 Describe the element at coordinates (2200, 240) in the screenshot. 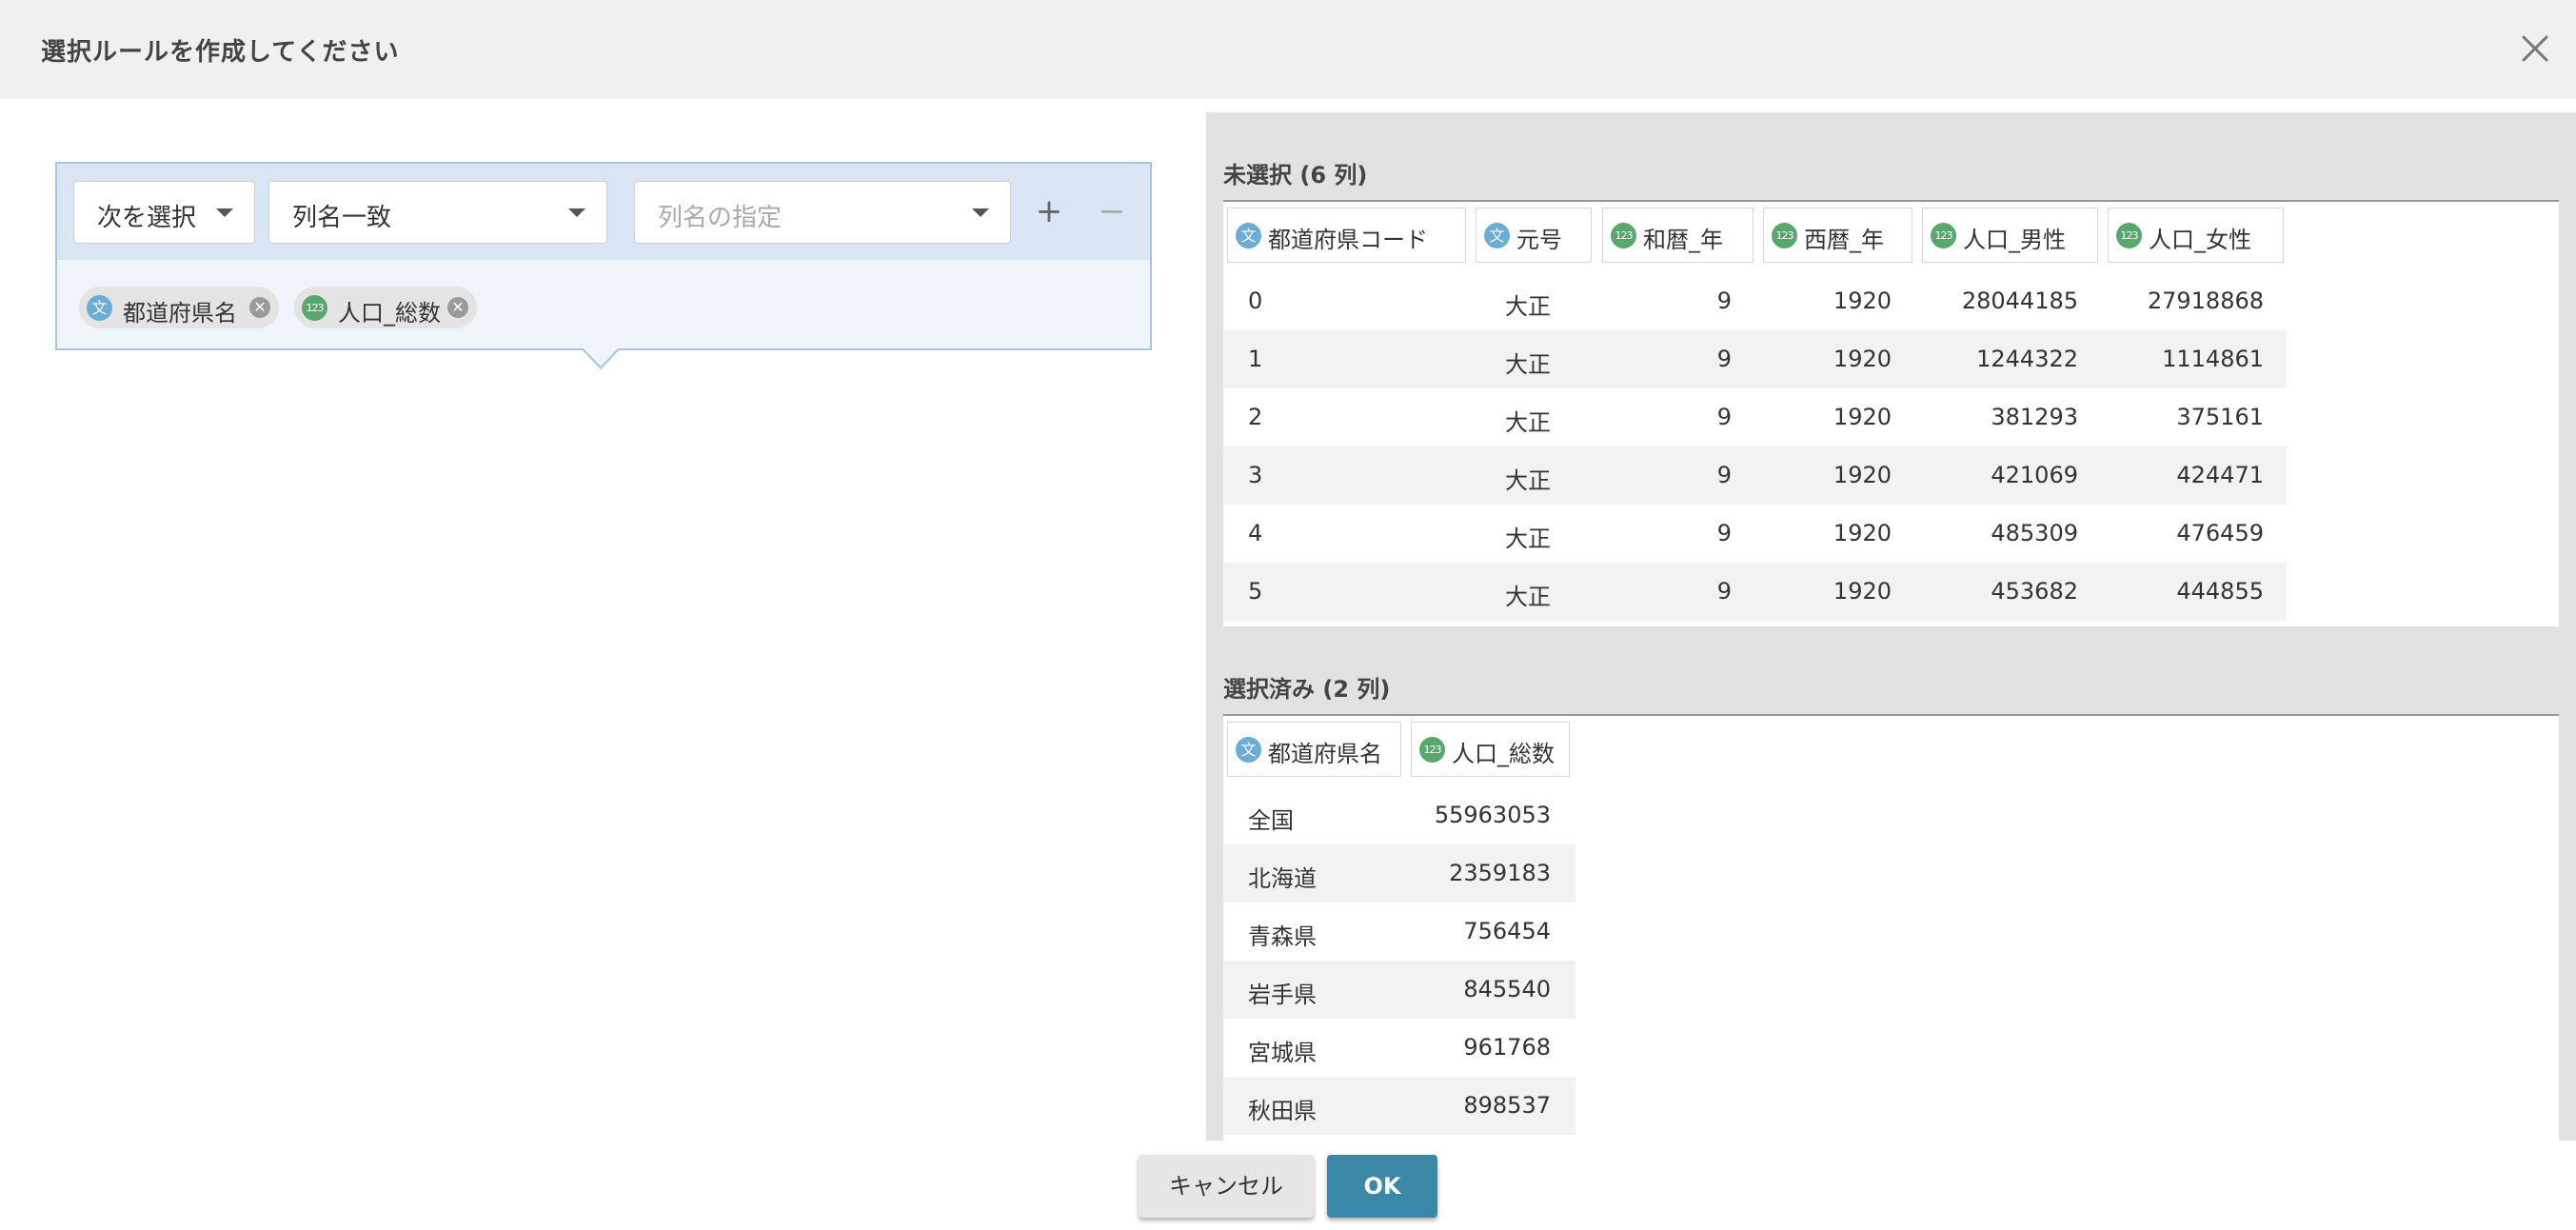

I see `column-header-label: 人口_女性` at that location.